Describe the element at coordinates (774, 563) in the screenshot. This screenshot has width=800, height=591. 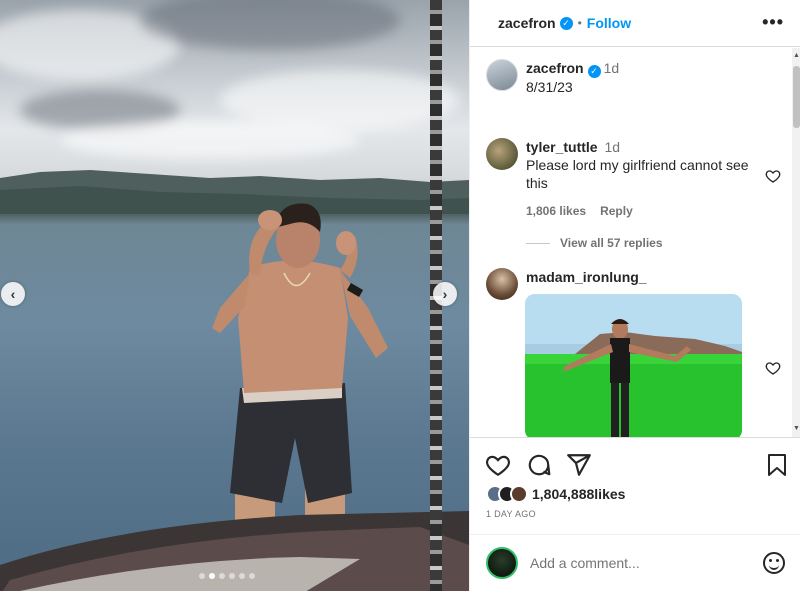
I see `emoji-icon` at that location.